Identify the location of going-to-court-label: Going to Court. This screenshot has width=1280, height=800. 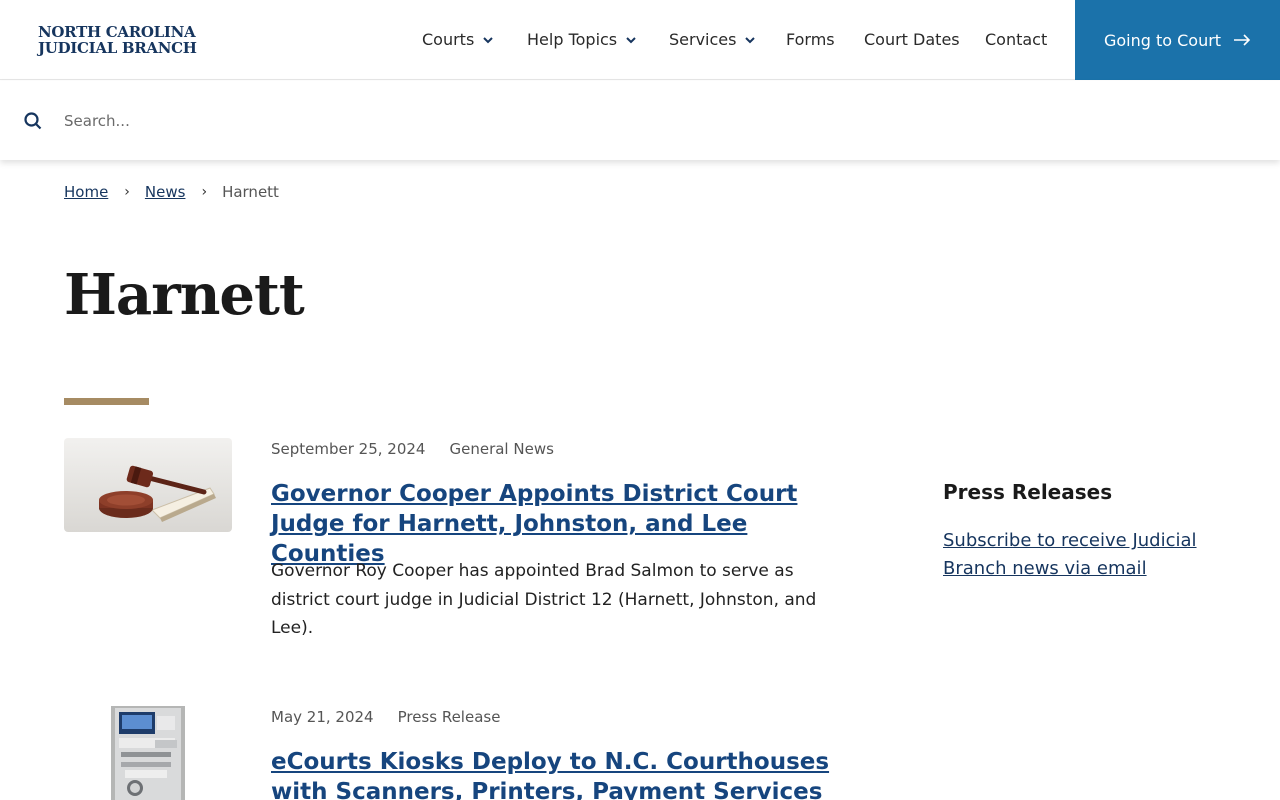
(1162, 40).